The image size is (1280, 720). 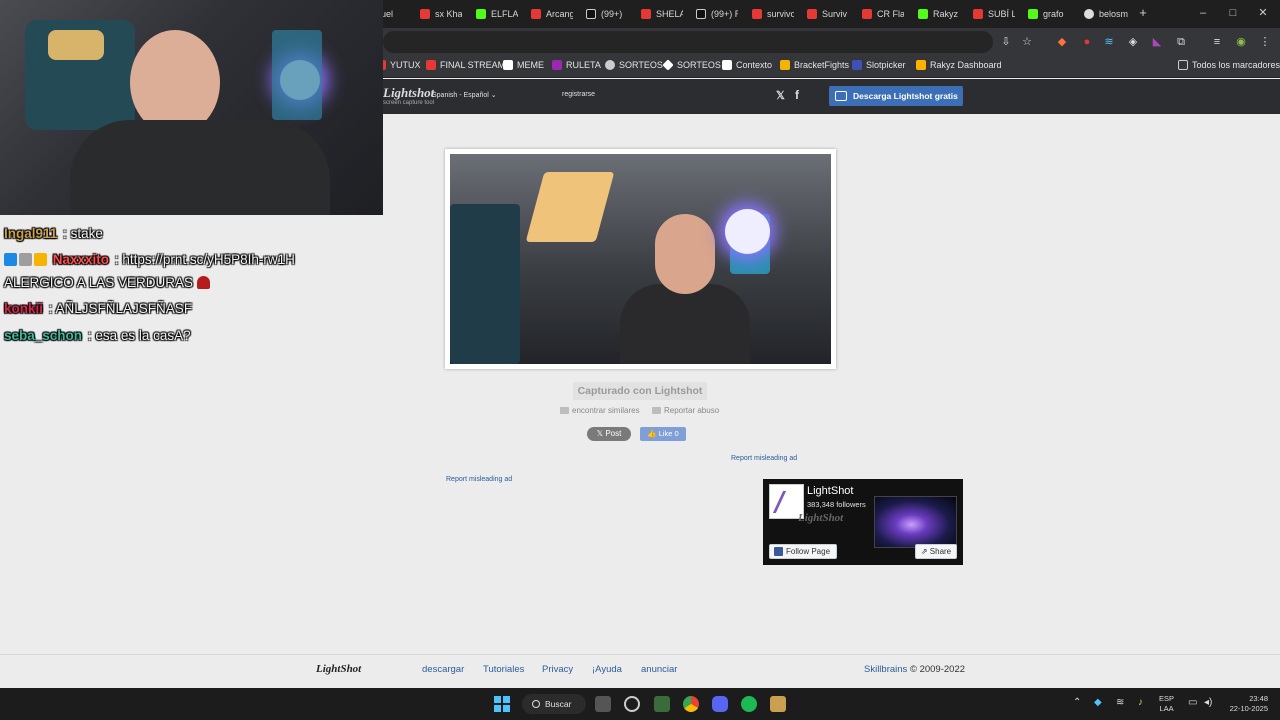 I want to click on extension-wave-icon: ≋, so click(x=1109, y=42).